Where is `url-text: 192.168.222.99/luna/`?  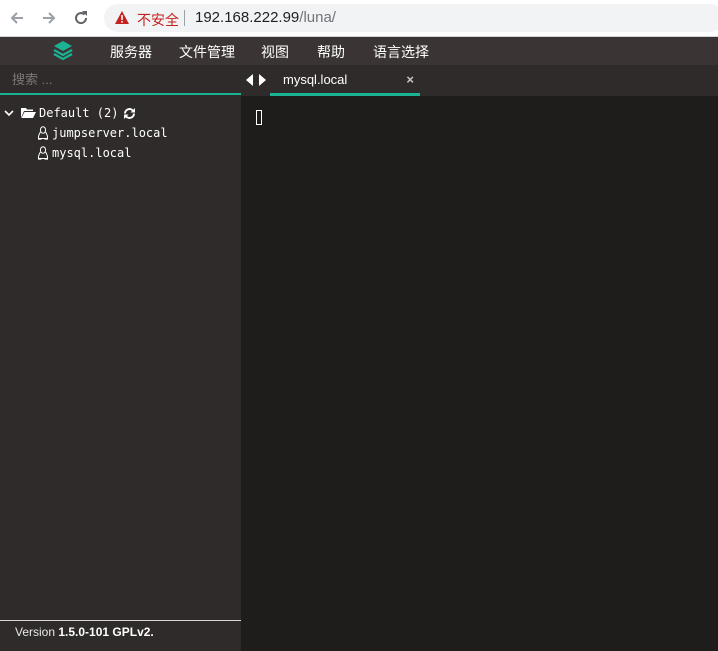
url-text: 192.168.222.99/luna/ is located at coordinates (265, 17).